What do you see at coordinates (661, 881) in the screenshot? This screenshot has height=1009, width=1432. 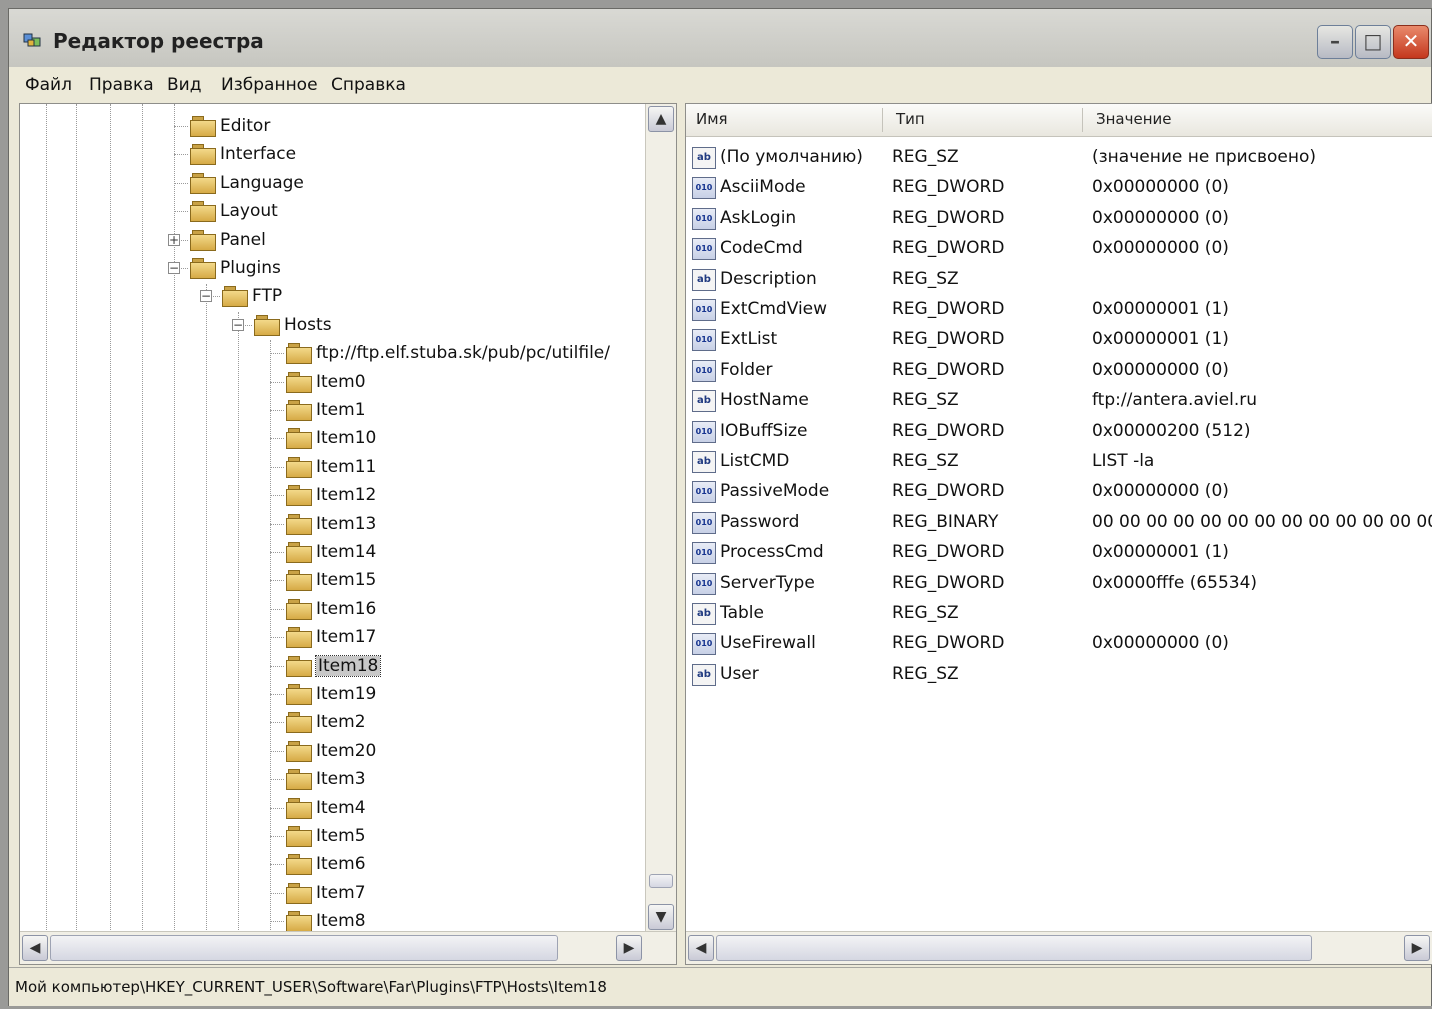 I see `tree-vertical-scroll-thumb` at bounding box center [661, 881].